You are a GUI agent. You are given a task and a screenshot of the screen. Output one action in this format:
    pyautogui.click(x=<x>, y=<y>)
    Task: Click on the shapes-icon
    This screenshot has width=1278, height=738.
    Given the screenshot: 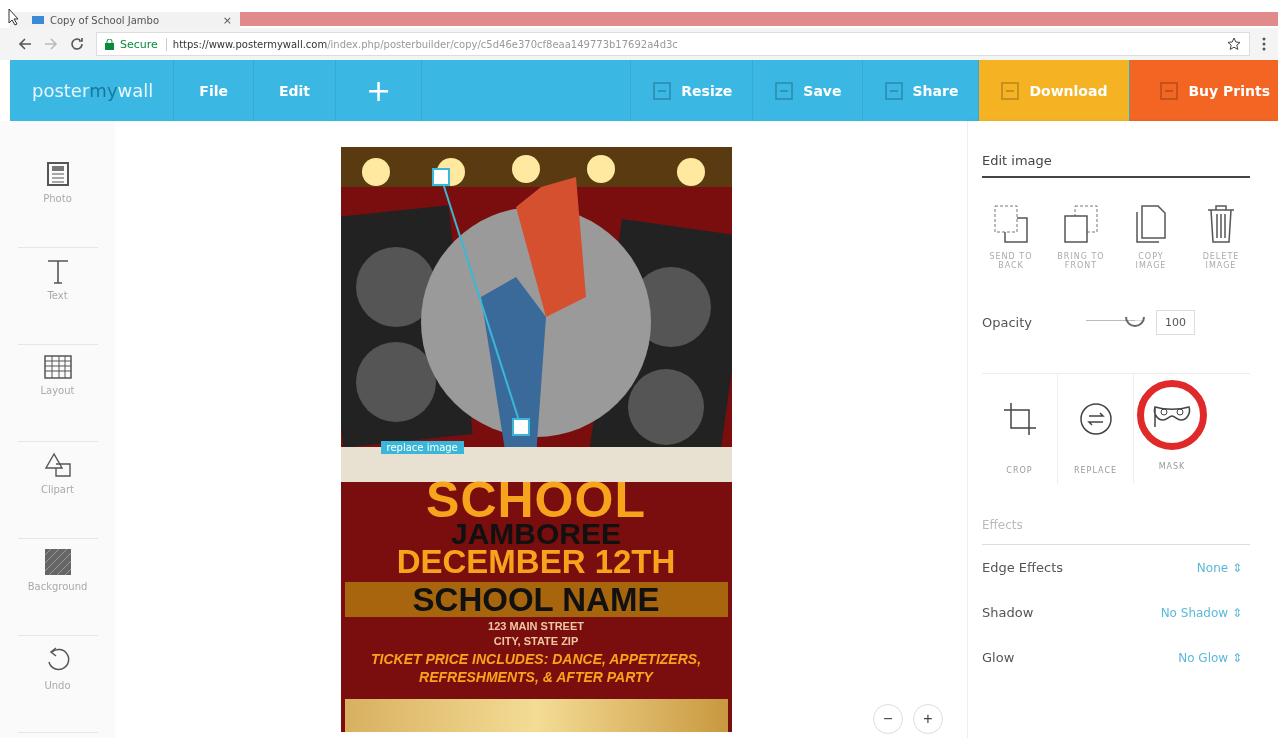 What is the action you would take?
    pyautogui.click(x=57, y=465)
    